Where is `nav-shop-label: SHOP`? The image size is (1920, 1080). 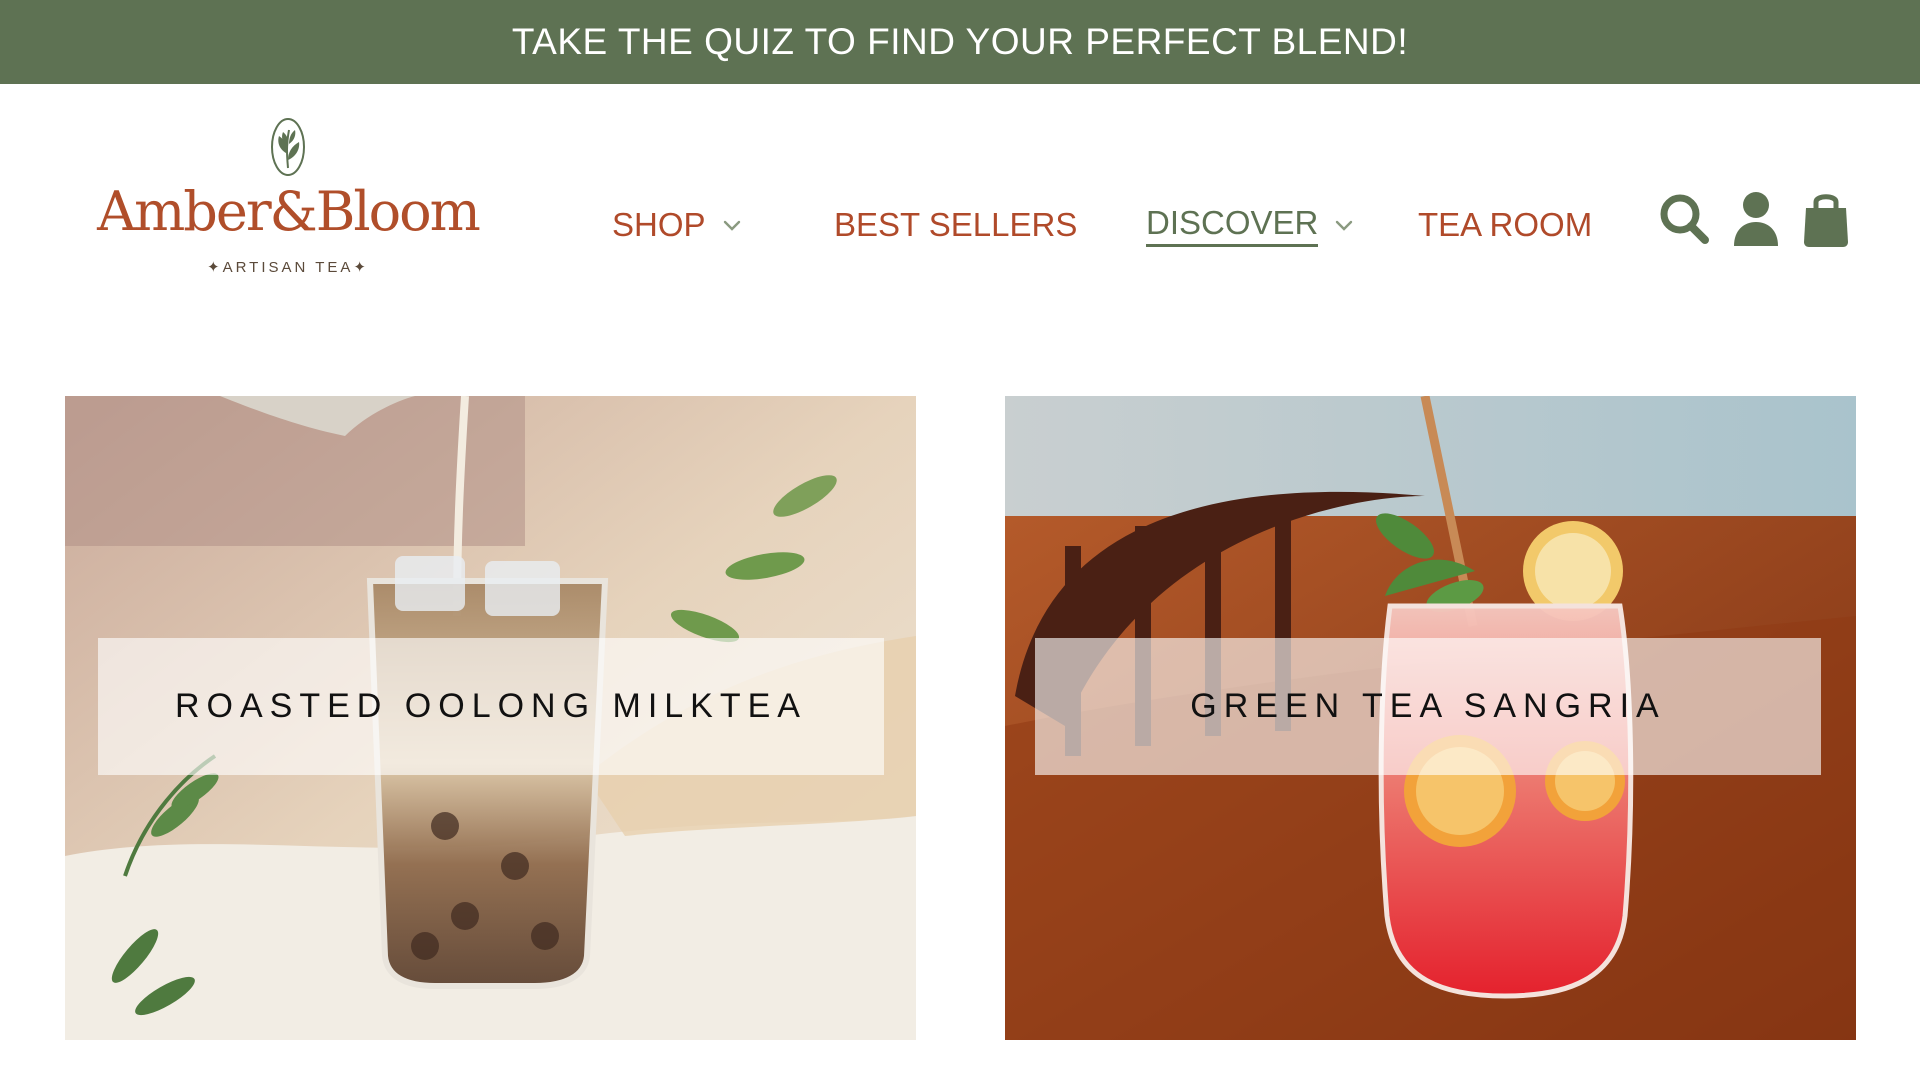 nav-shop-label: SHOP is located at coordinates (659, 224).